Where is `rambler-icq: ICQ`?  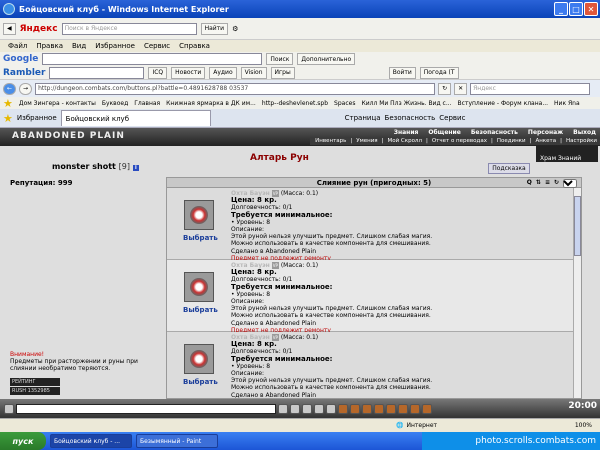 rambler-icq: ICQ is located at coordinates (158, 72).